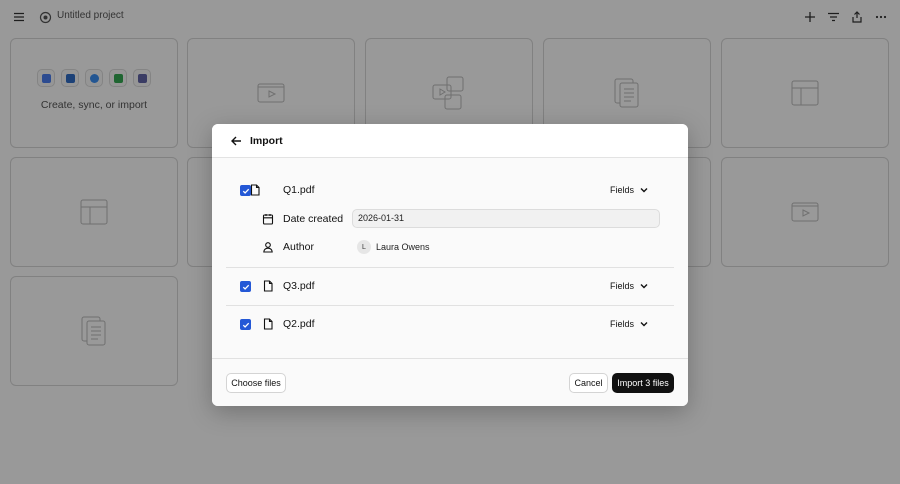 The height and width of the screenshot is (484, 900). I want to click on dialog-header: Import, so click(450, 141).